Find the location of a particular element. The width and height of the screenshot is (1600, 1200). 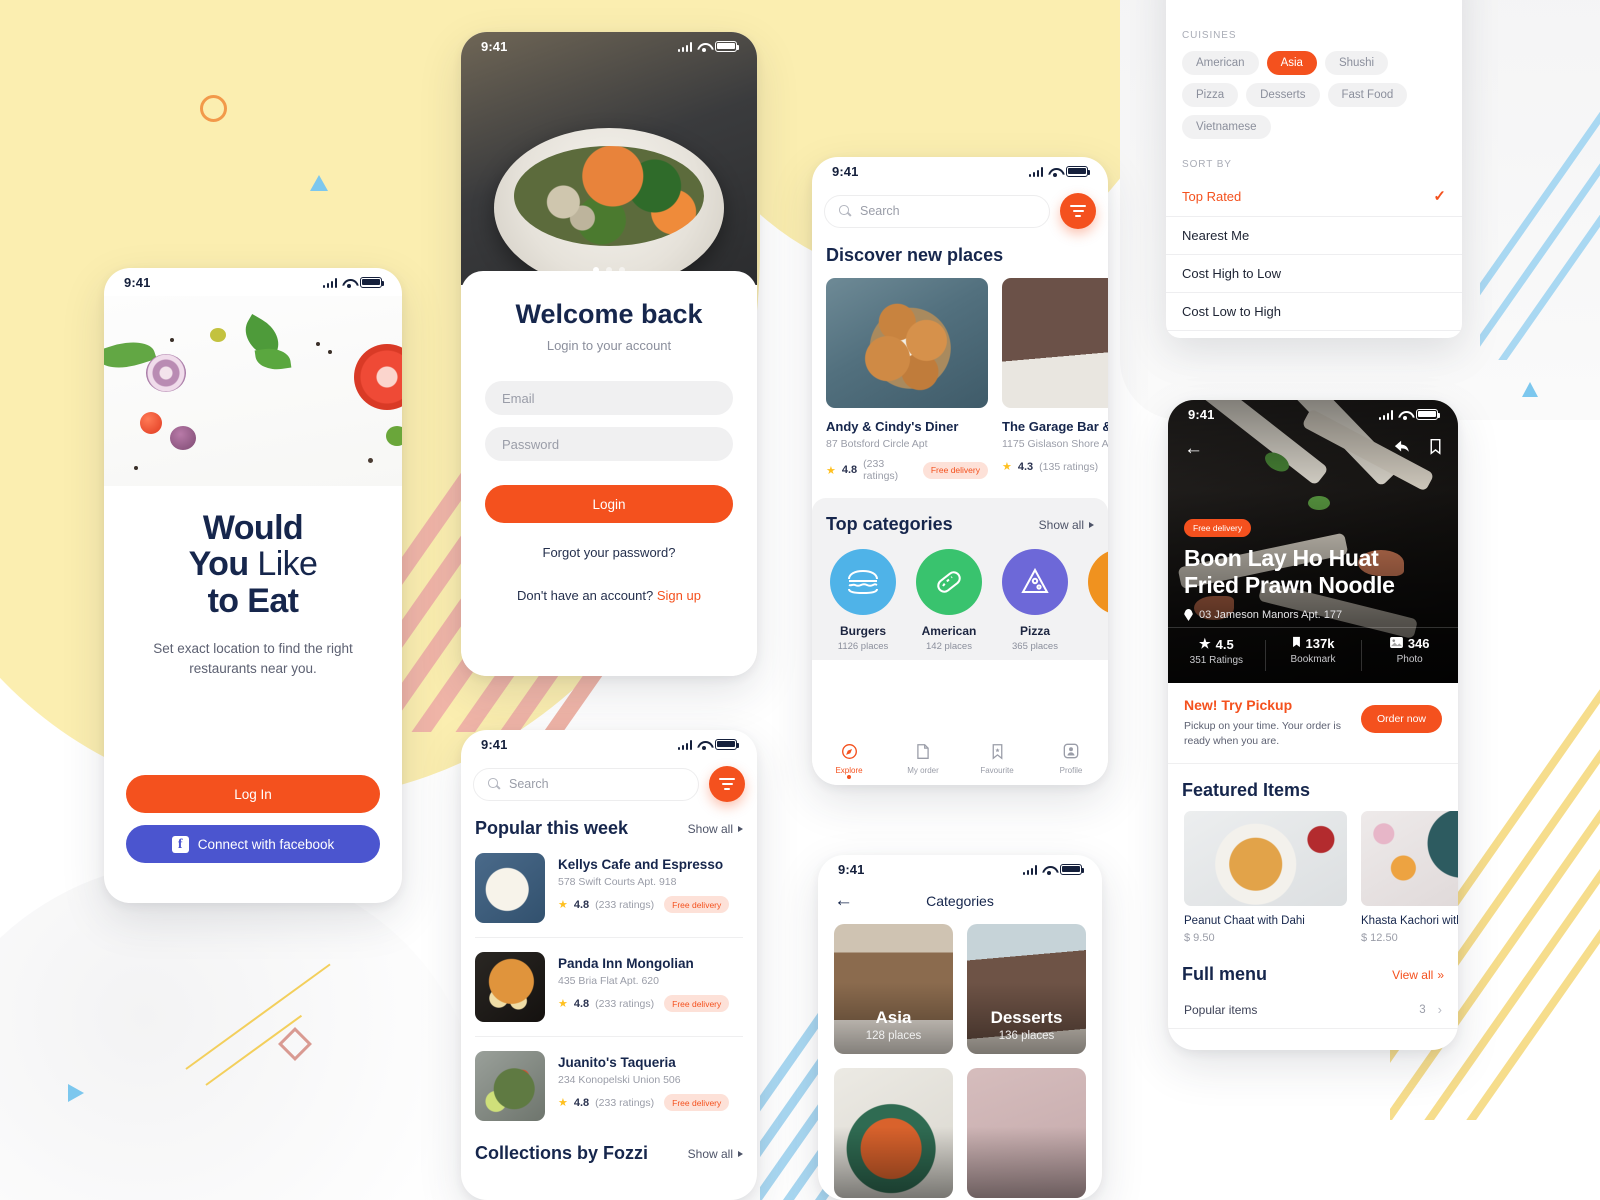

category-tile-desserts: Desserts 136 places is located at coordinates (1026, 989).